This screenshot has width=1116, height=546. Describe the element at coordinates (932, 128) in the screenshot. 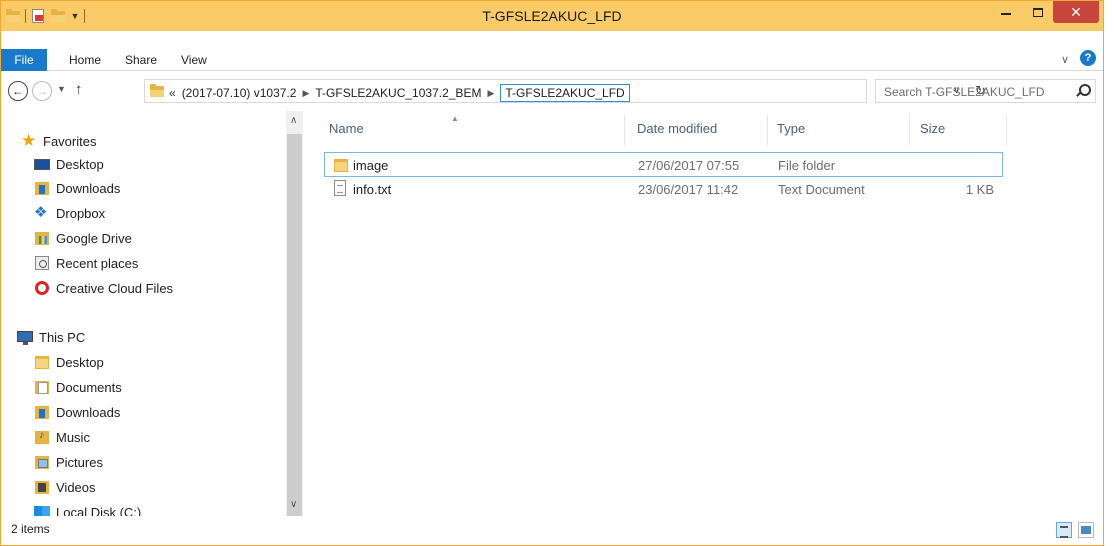

I see `column-header-size: Size` at that location.